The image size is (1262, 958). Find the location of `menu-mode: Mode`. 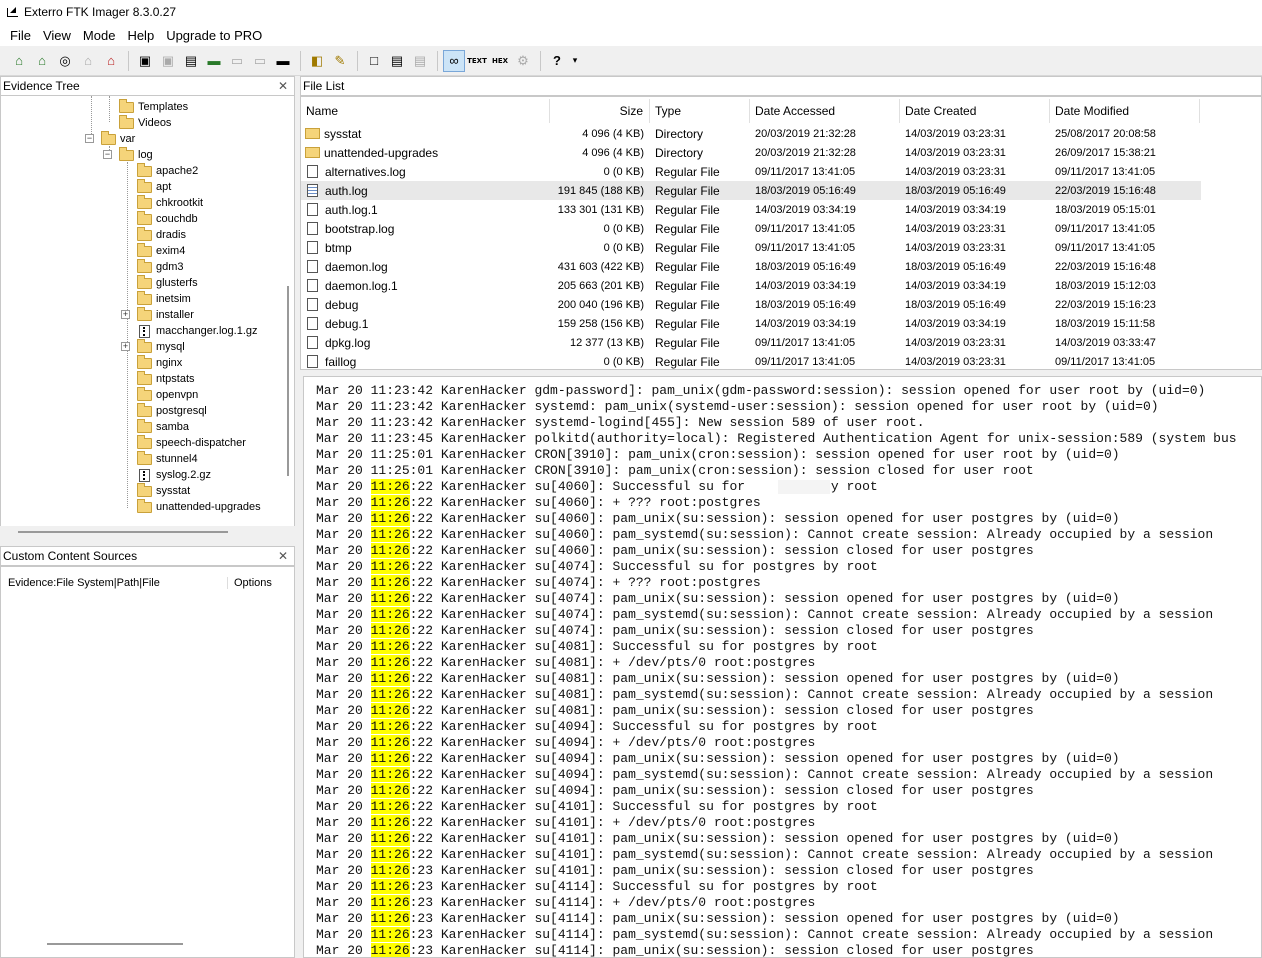

menu-mode: Mode is located at coordinates (99, 35).